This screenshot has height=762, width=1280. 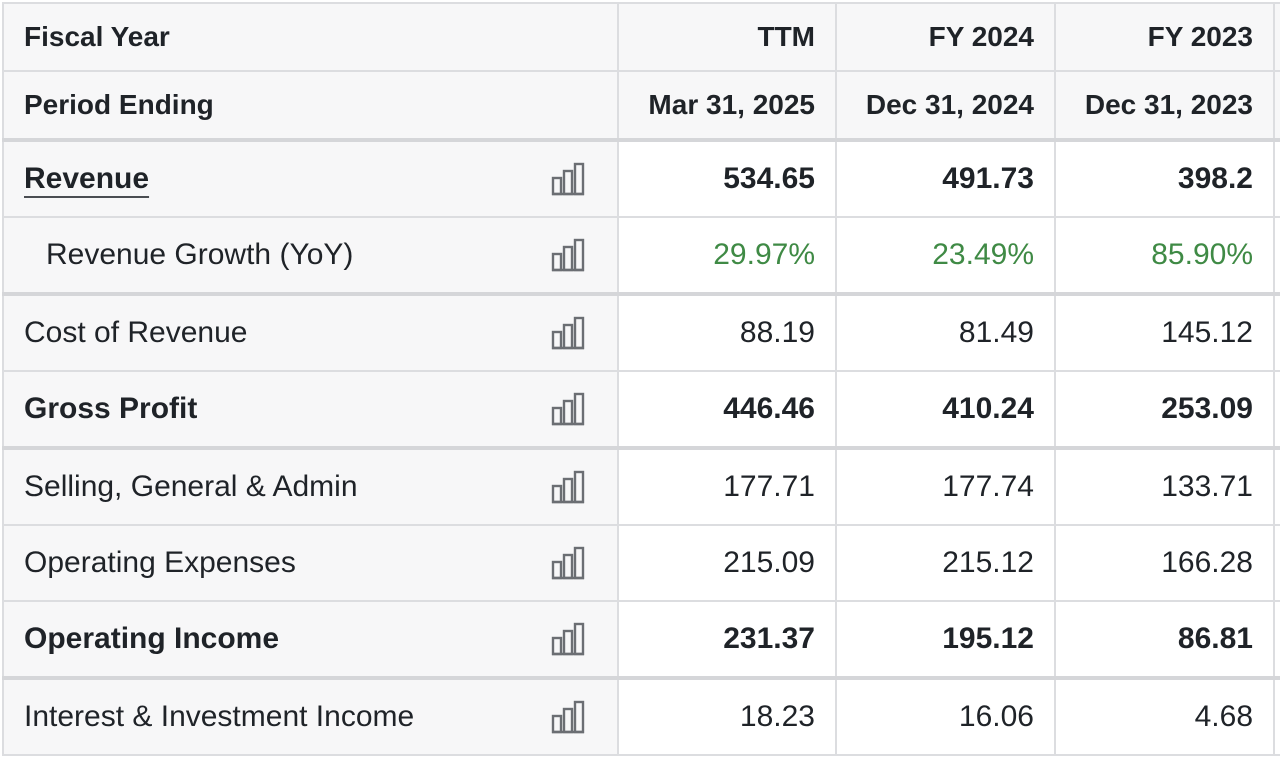 I want to click on fiscal-year-header-row: Fiscal Year TTM FY 2024 FY 2023, so click(x=641, y=37).